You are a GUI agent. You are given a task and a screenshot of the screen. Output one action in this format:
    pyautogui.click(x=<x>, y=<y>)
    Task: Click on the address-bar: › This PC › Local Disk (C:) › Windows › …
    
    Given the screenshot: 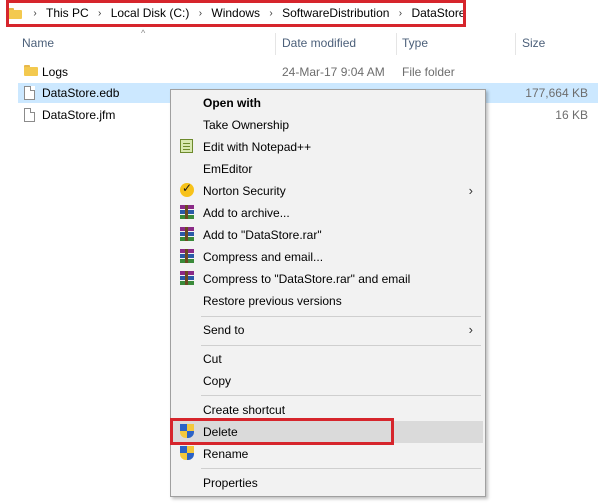 What is the action you would take?
    pyautogui.click(x=299, y=13)
    